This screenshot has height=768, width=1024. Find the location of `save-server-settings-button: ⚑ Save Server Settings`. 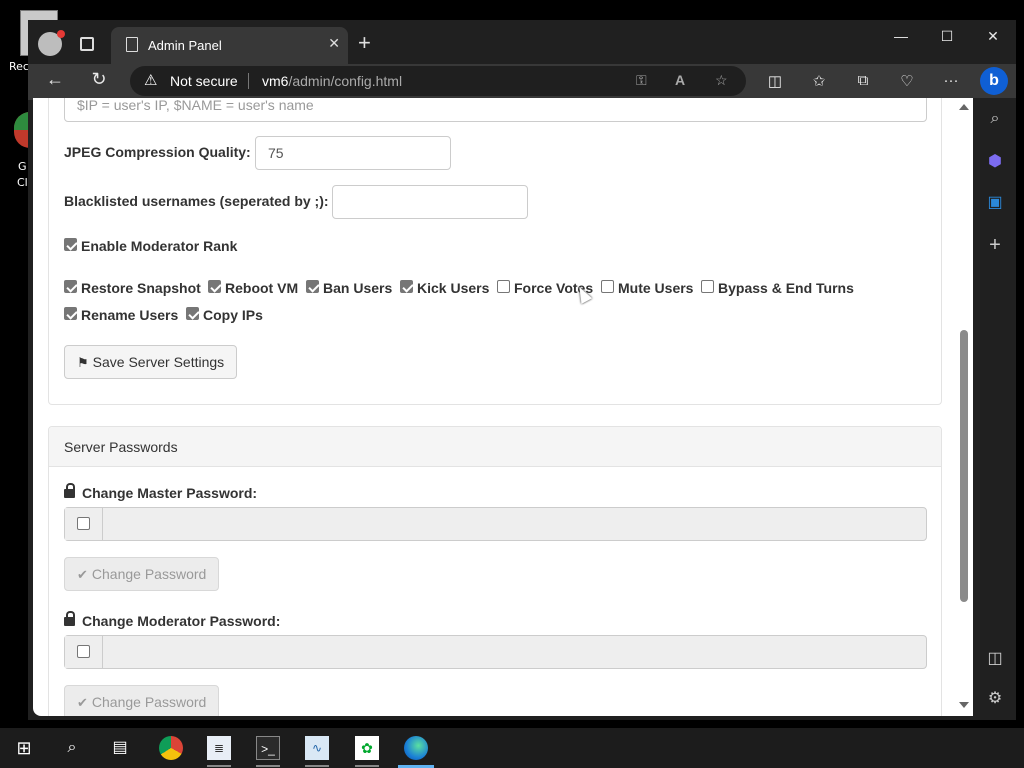

save-server-settings-button: ⚑ Save Server Settings is located at coordinates (151, 362).